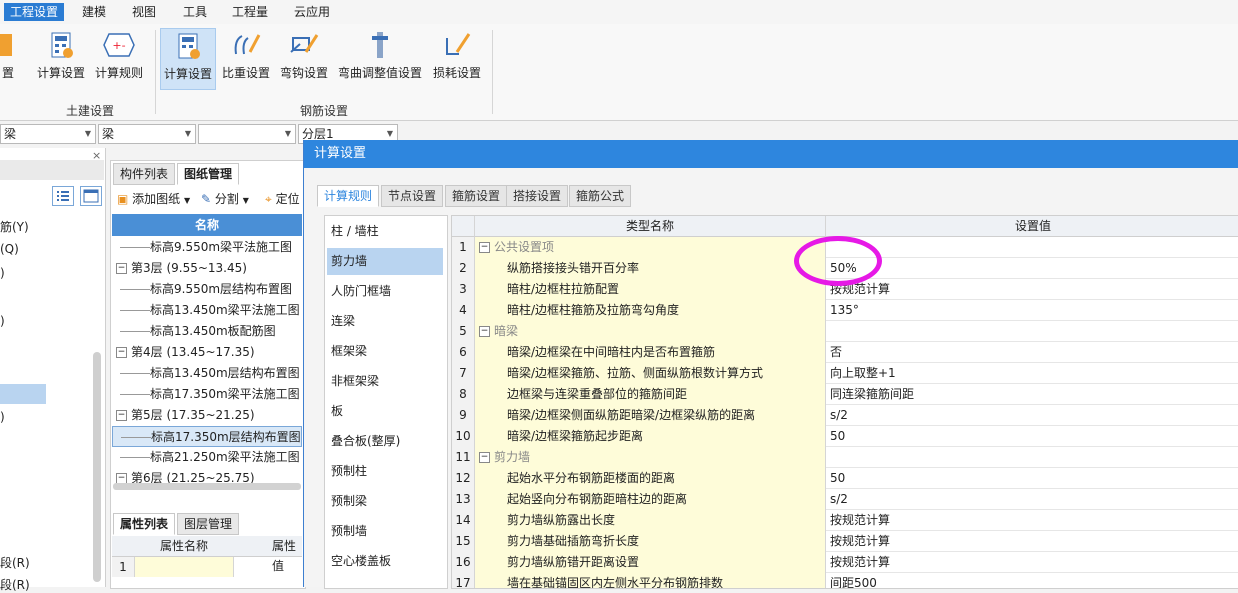  Describe the element at coordinates (195, 12) in the screenshot. I see `menu-tools: 工具` at that location.